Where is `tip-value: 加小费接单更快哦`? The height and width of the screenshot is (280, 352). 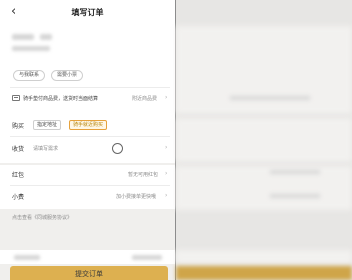
tip-value: 加小费接单更快哦 is located at coordinates (136, 196).